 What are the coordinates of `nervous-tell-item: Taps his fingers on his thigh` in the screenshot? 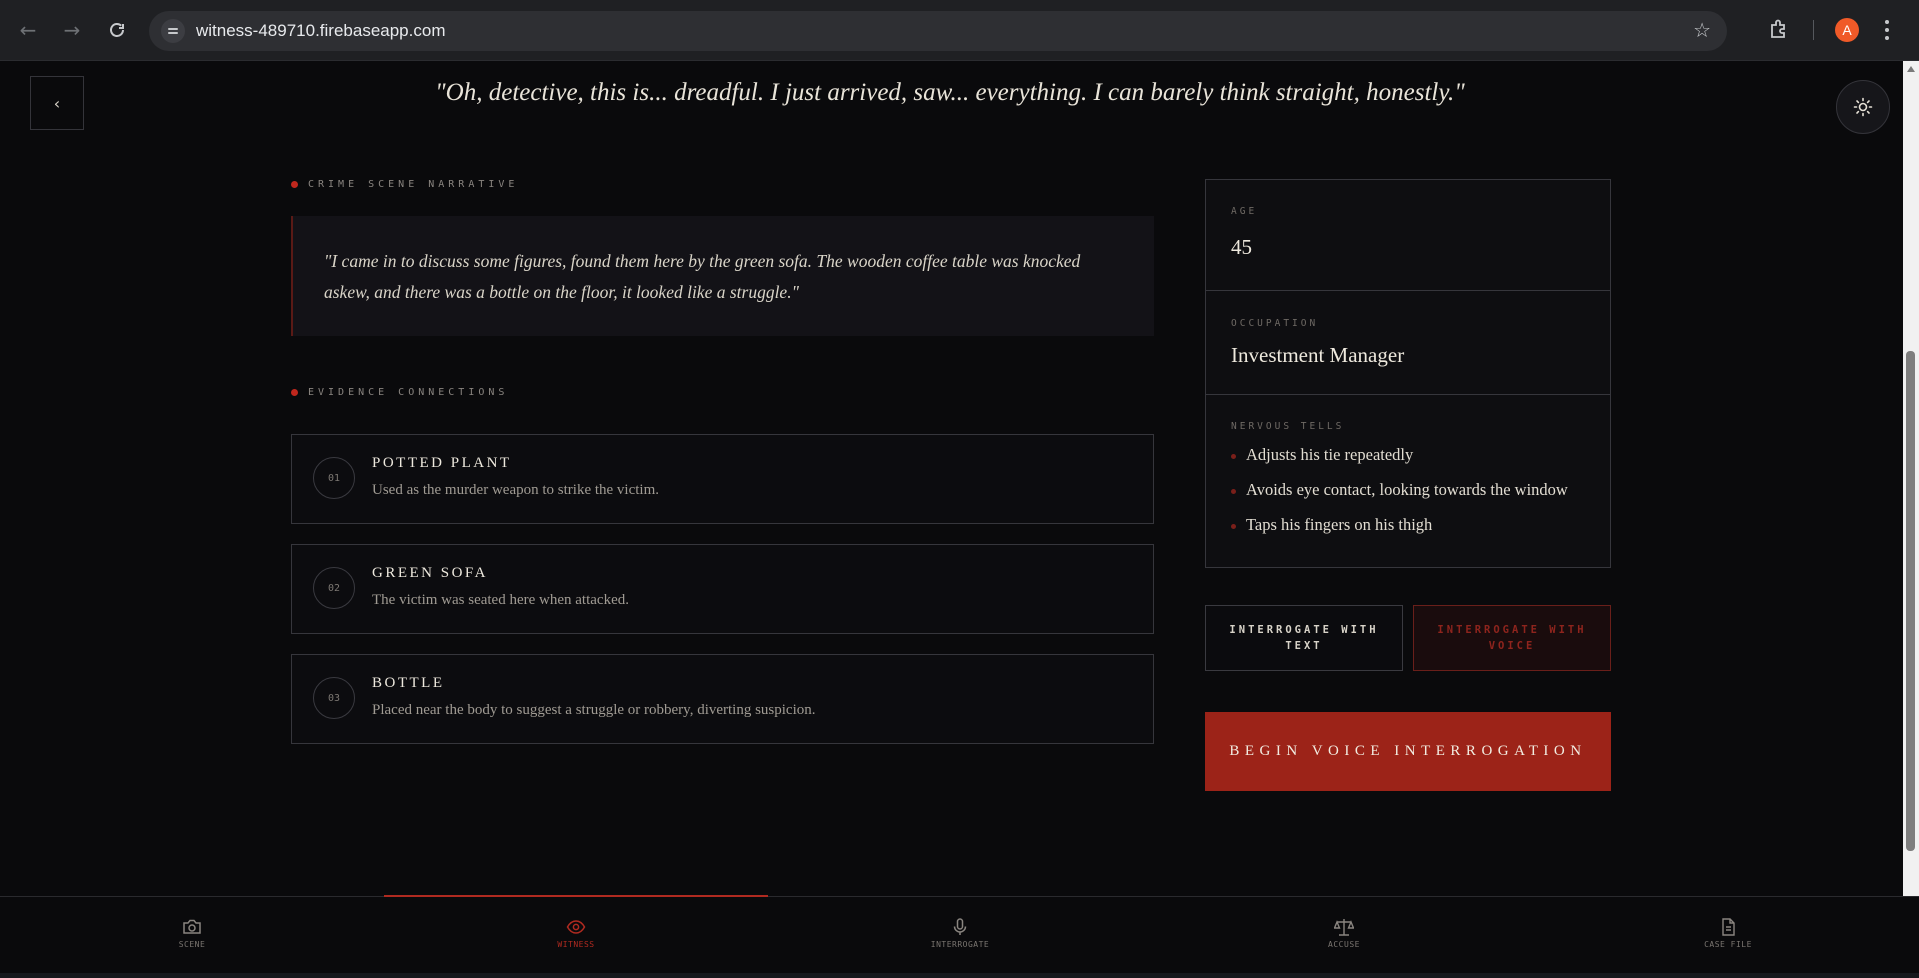 It's located at (1399, 532).